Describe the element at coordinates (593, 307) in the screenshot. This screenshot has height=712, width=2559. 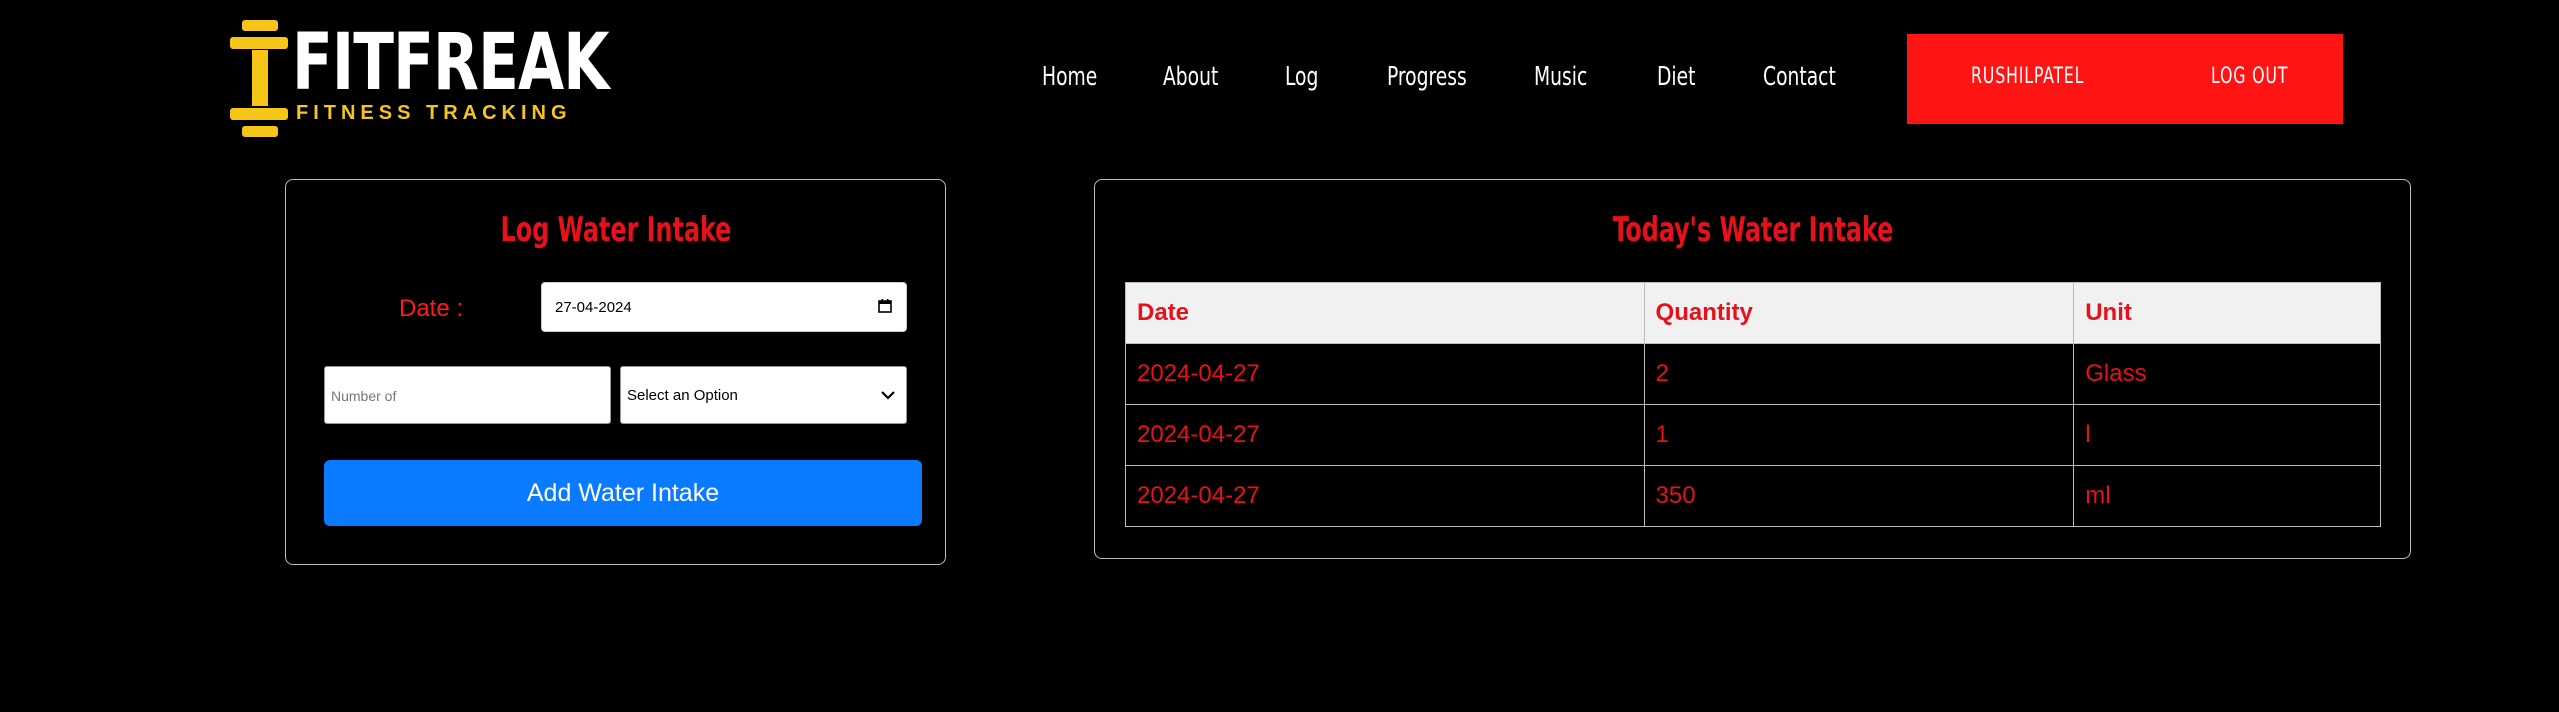
I see `date-value: 27-04-2024` at that location.